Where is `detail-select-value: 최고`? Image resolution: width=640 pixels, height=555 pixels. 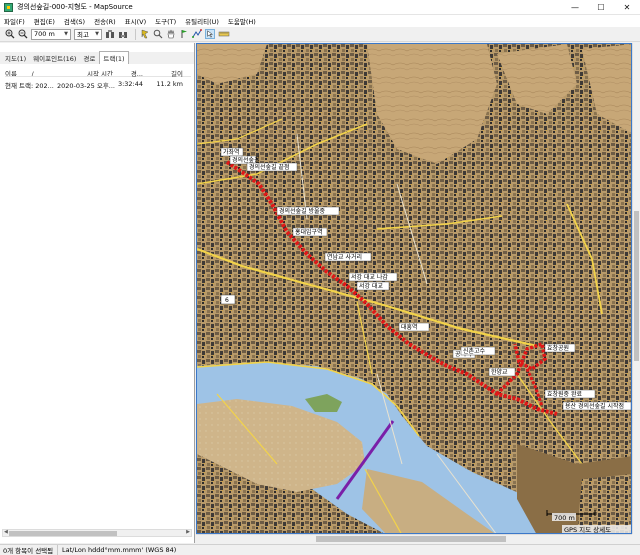 detail-select-value: 최고 is located at coordinates (83, 35).